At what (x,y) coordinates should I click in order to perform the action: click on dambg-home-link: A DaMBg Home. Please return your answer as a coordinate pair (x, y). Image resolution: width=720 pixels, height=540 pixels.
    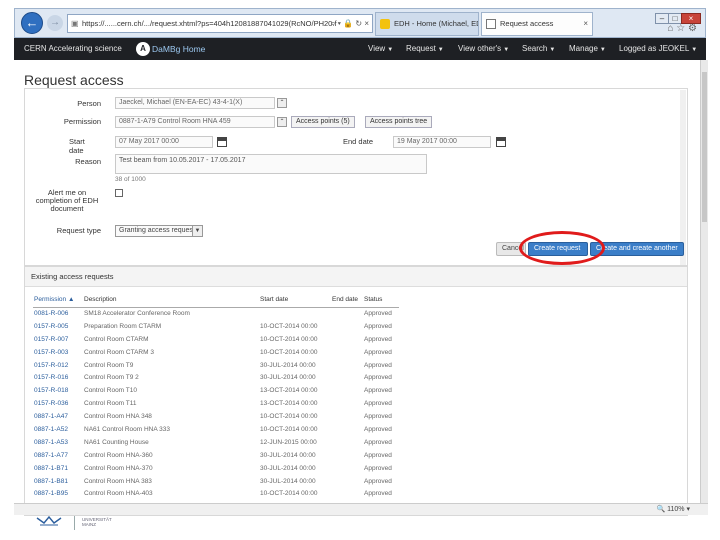
    Looking at the image, I should click on (170, 49).